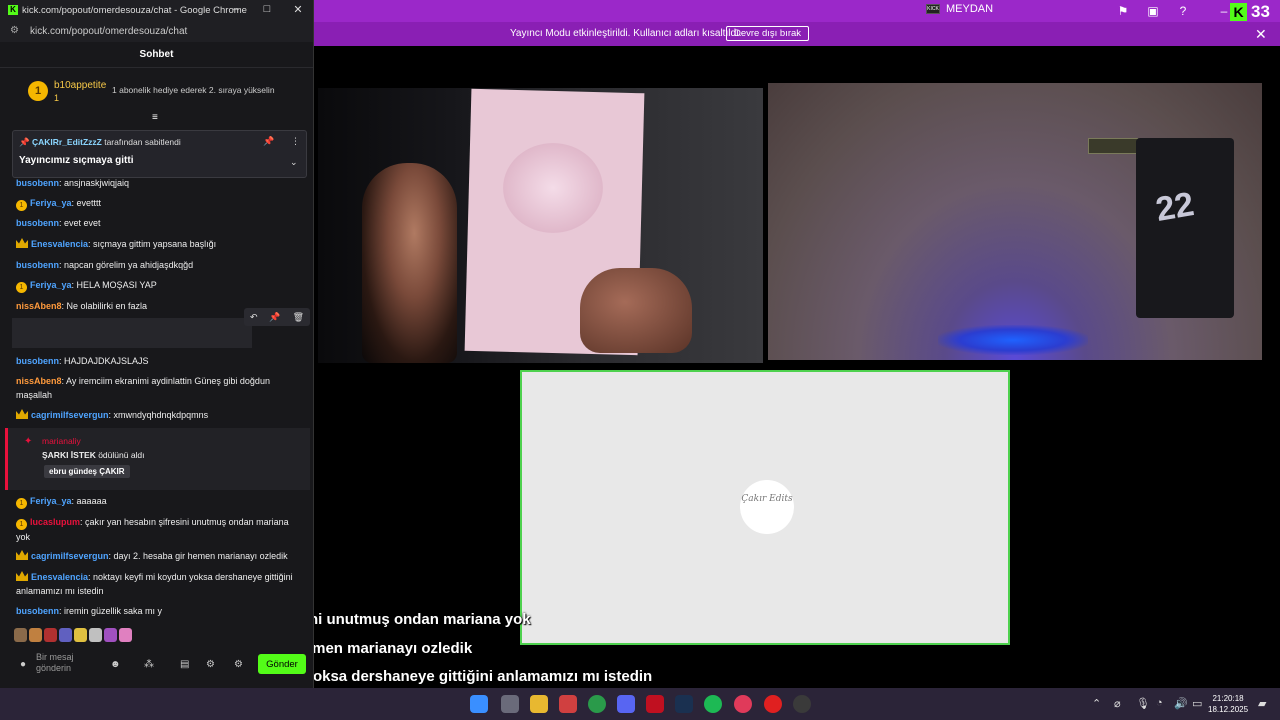 This screenshot has height=720, width=1280. Describe the element at coordinates (773, 704) in the screenshot. I see `yandex-icon` at that location.